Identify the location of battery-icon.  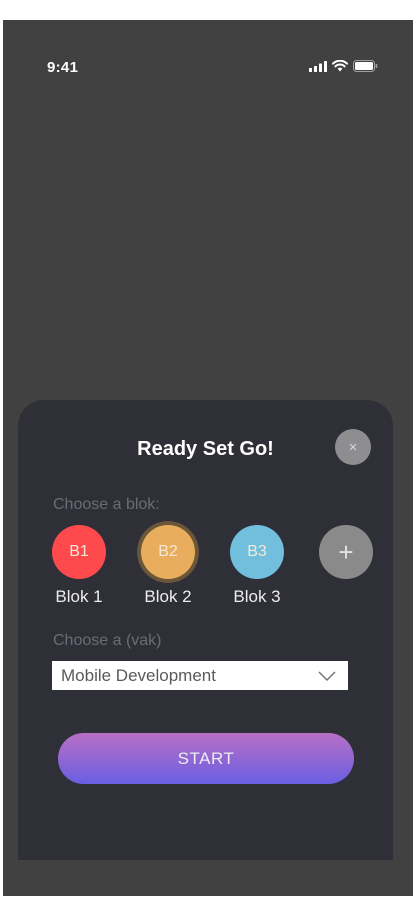
(365, 66).